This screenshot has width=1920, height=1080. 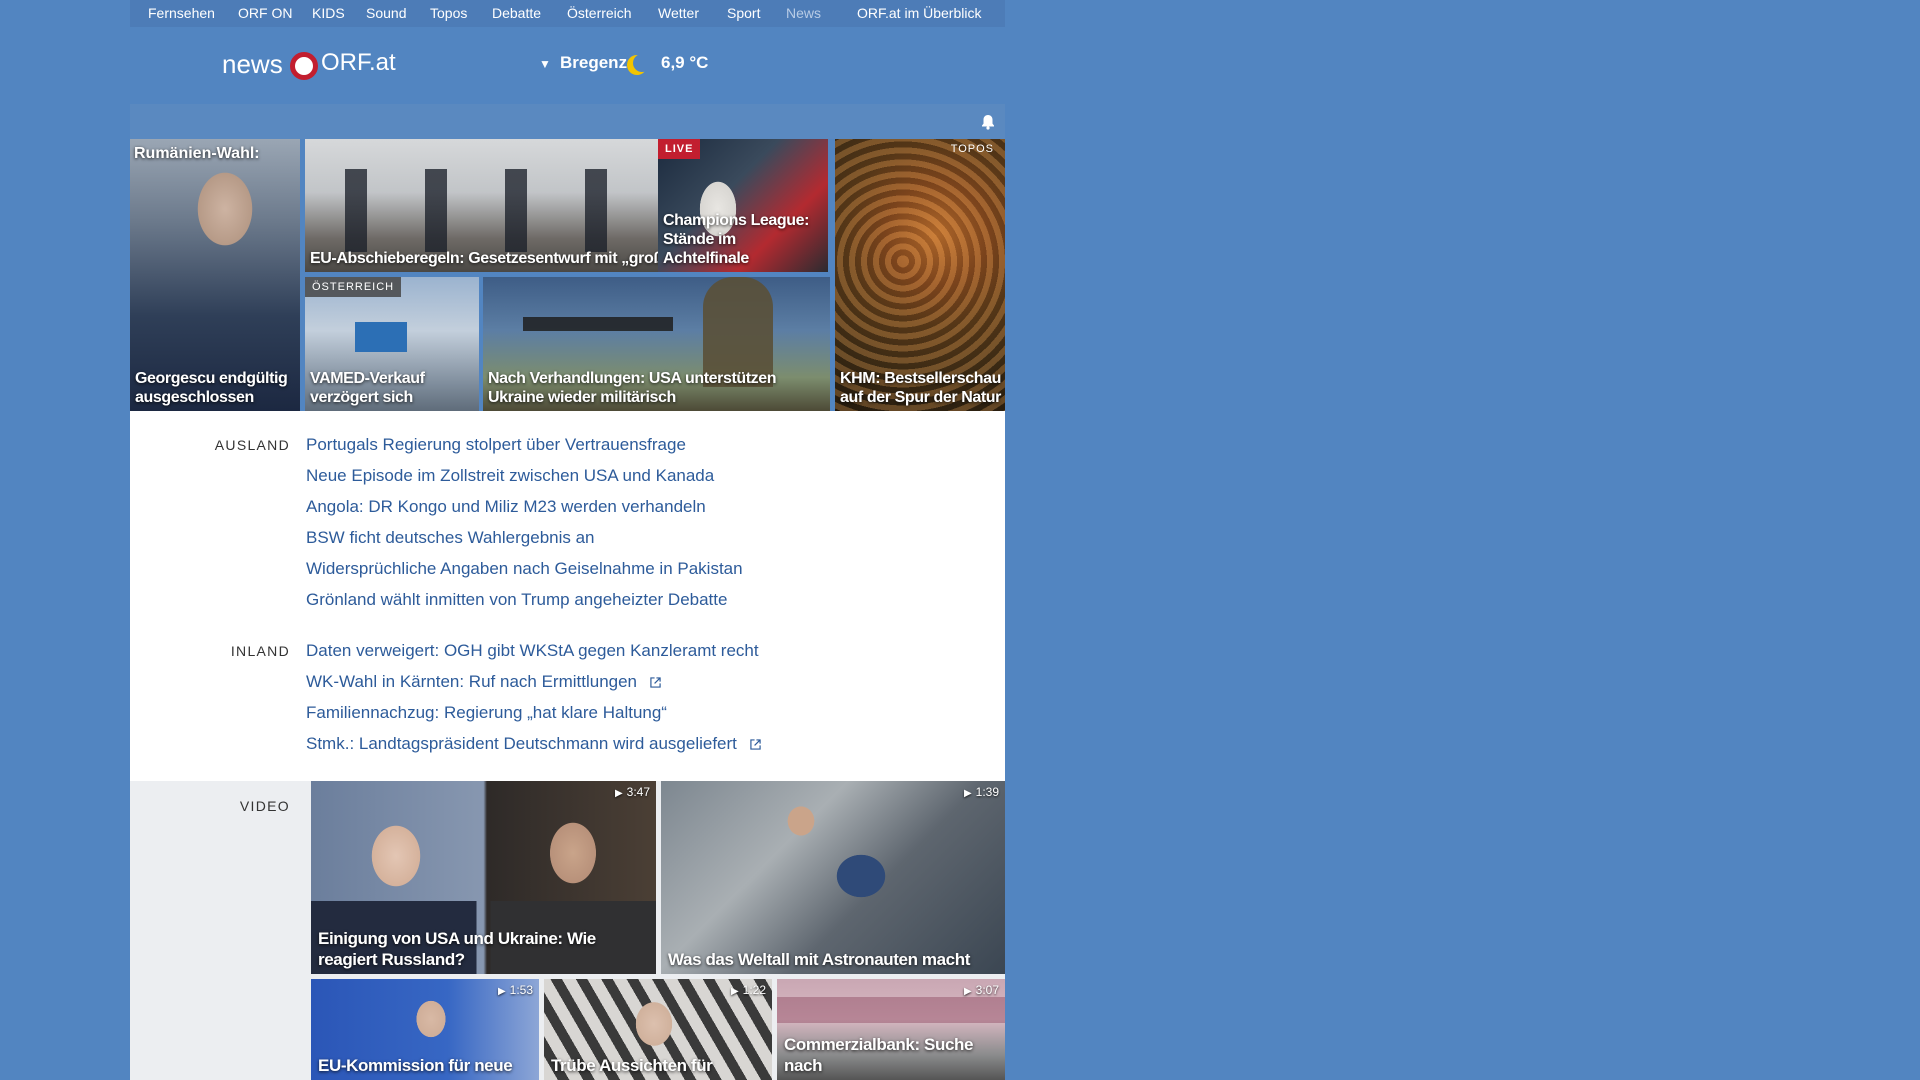 I want to click on logo-news-text: news, so click(x=252, y=64).